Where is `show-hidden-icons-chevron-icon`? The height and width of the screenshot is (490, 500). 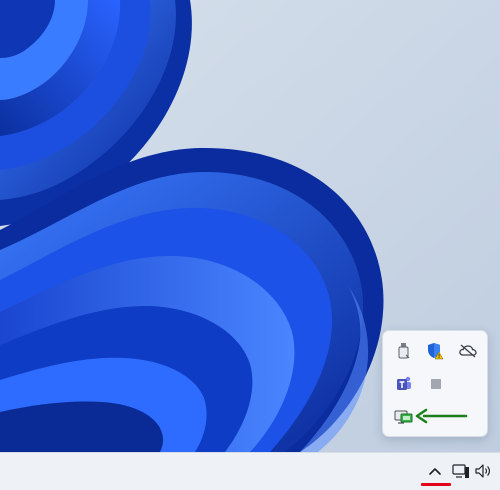
show-hidden-icons-chevron-icon is located at coordinates (435, 471).